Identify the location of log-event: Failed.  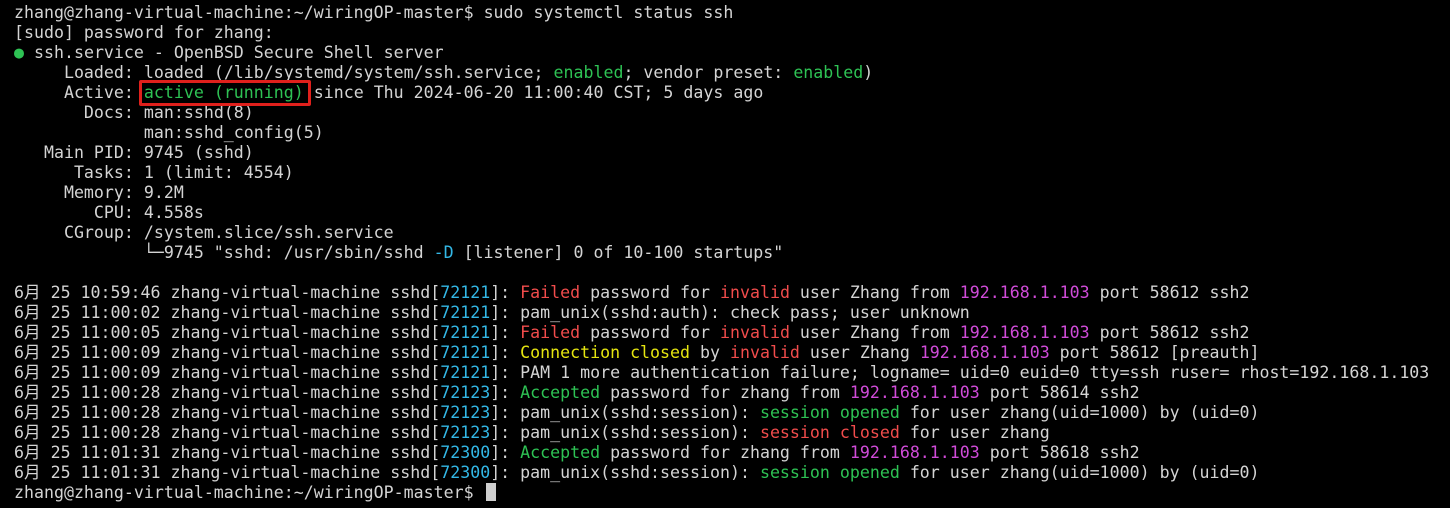
(550, 332).